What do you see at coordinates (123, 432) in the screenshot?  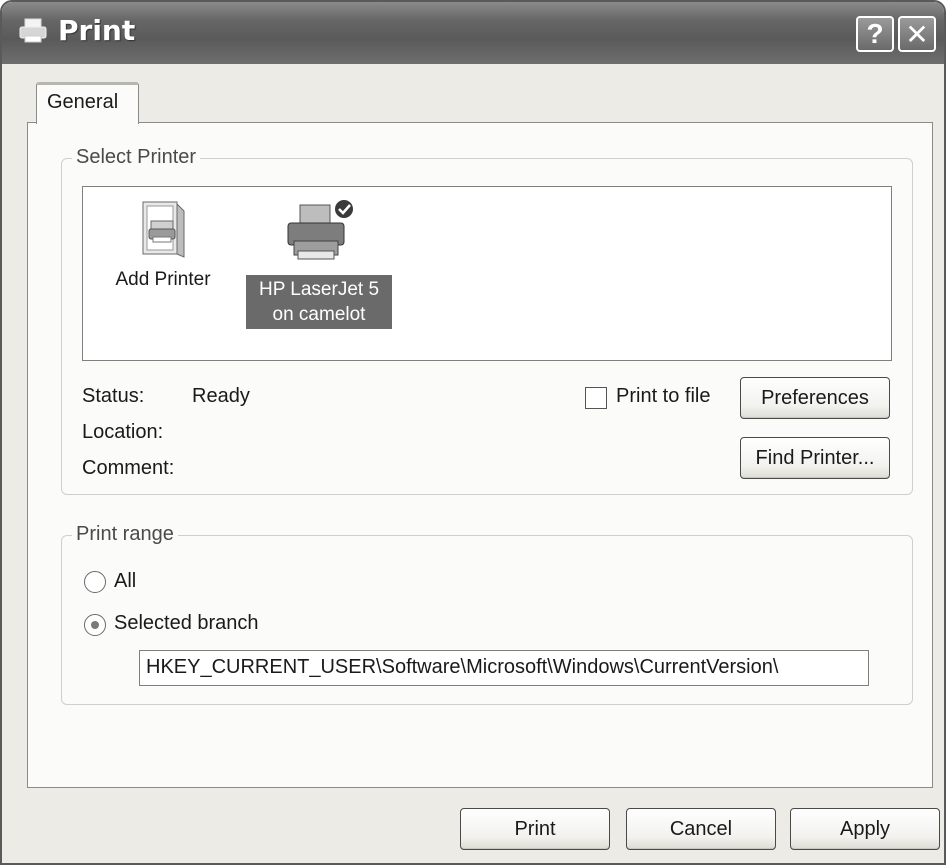 I see `location-label: Location:` at bounding box center [123, 432].